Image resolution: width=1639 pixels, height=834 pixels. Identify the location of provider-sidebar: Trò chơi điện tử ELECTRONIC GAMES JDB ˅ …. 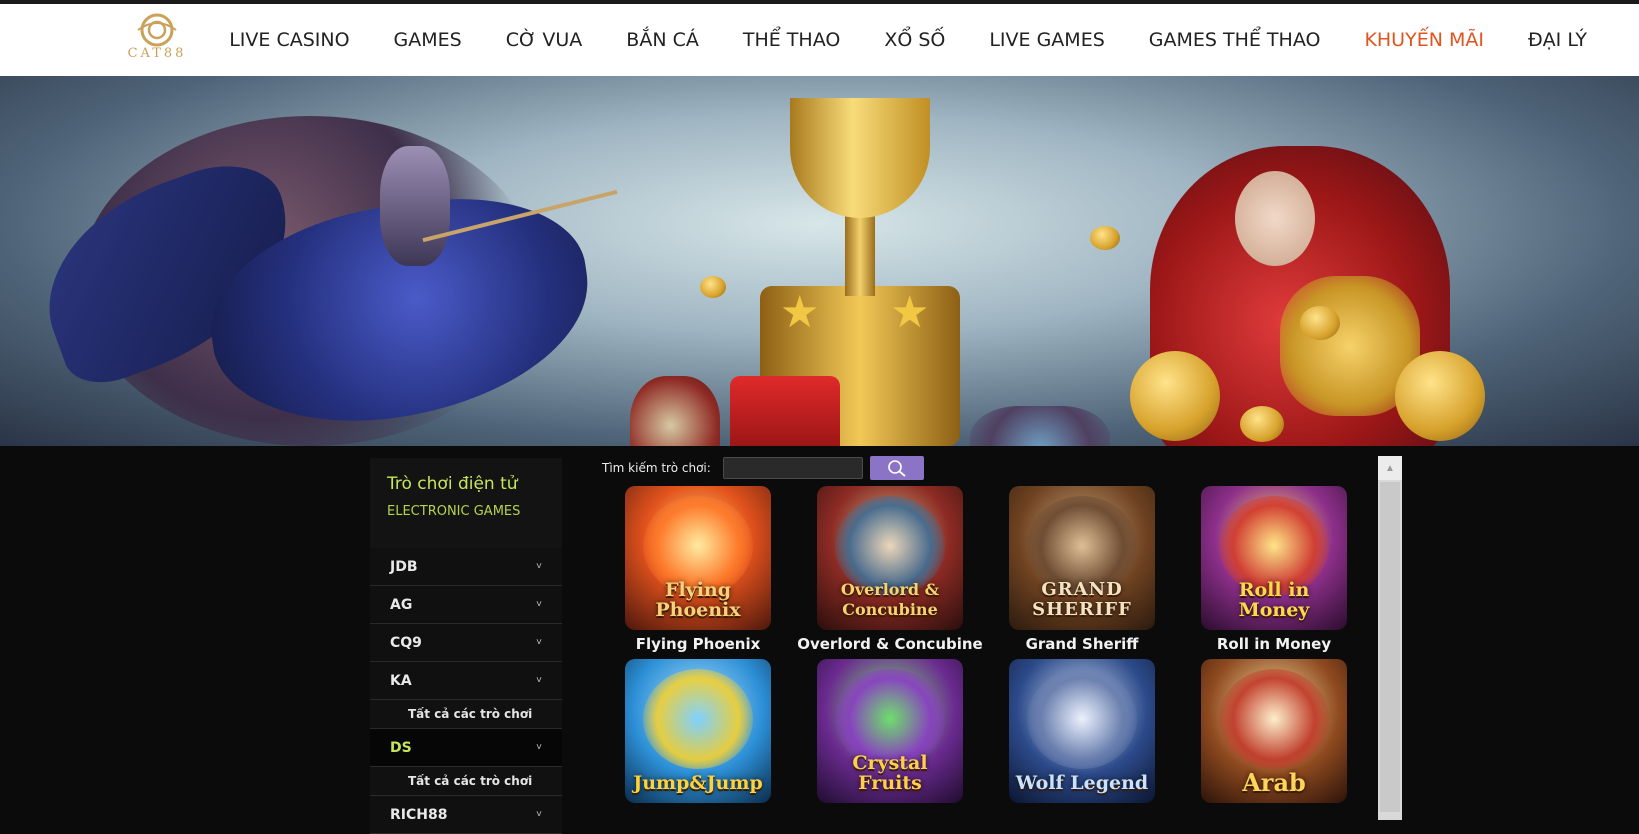
(466, 646).